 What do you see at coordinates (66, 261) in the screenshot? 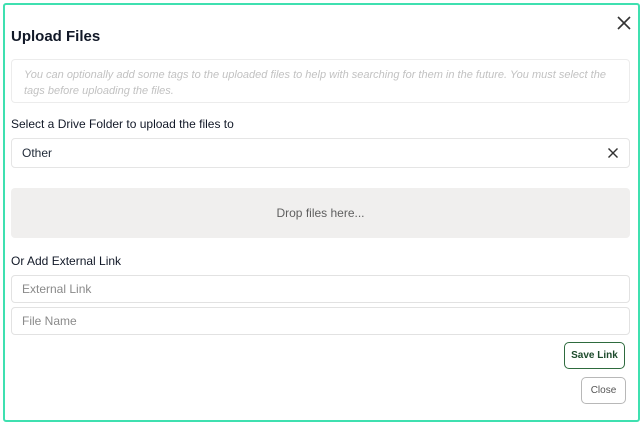
I see `external-link-label: Or Add External Link` at bounding box center [66, 261].